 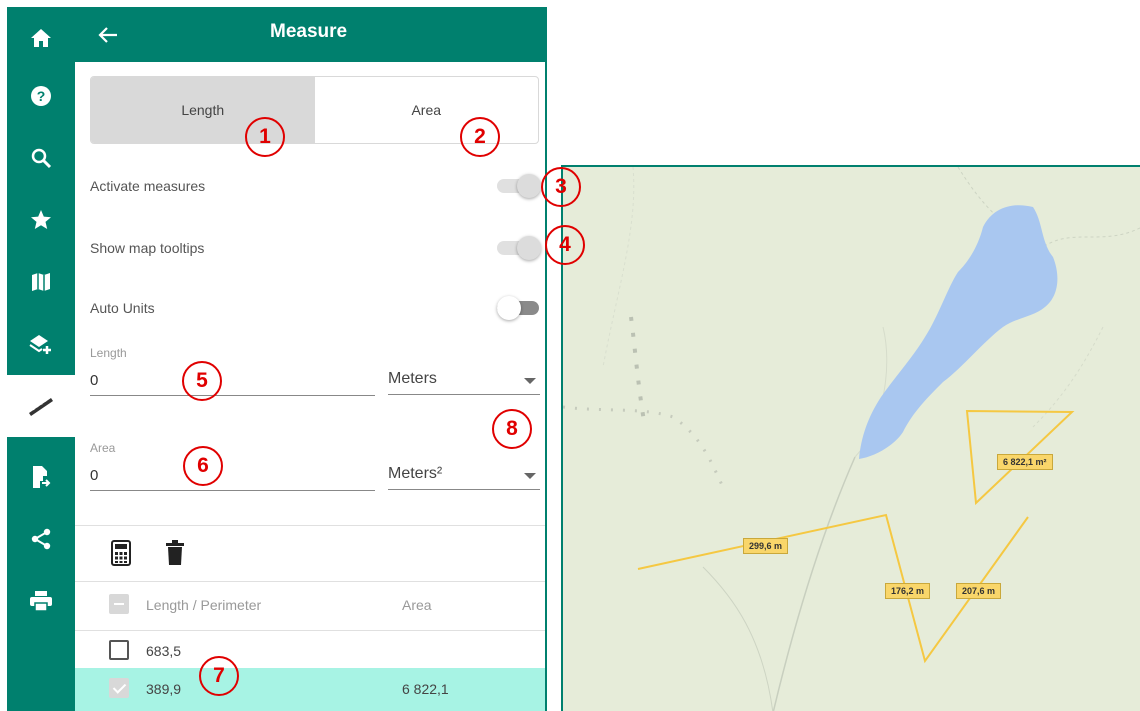 I want to click on callout-3: 3, so click(x=561, y=187).